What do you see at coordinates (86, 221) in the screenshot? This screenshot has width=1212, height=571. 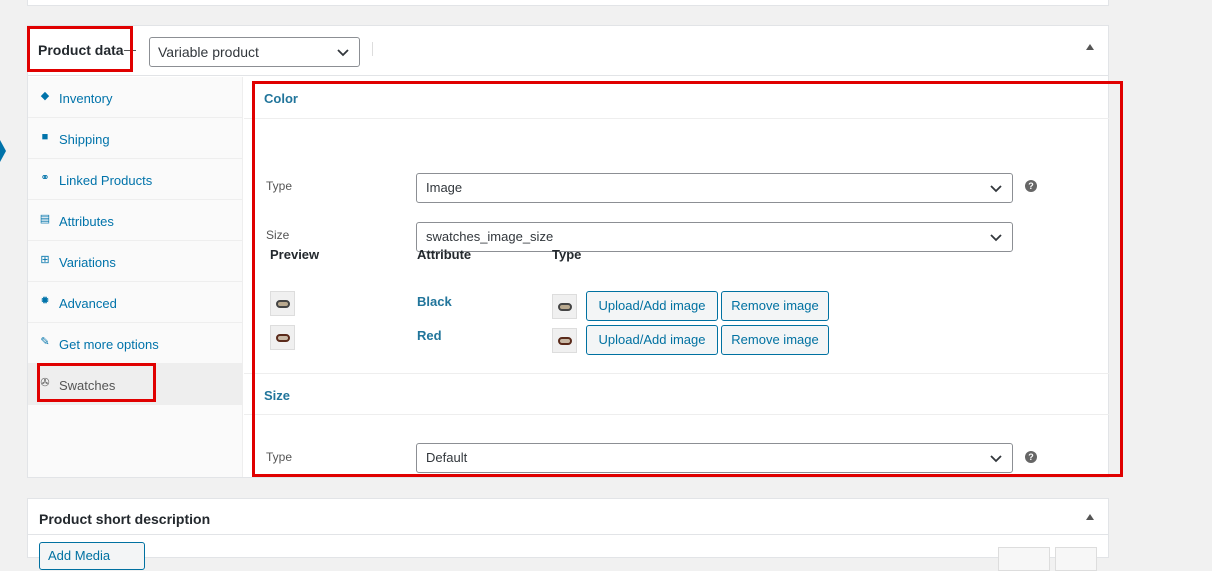 I see `tab-label: Attributes` at bounding box center [86, 221].